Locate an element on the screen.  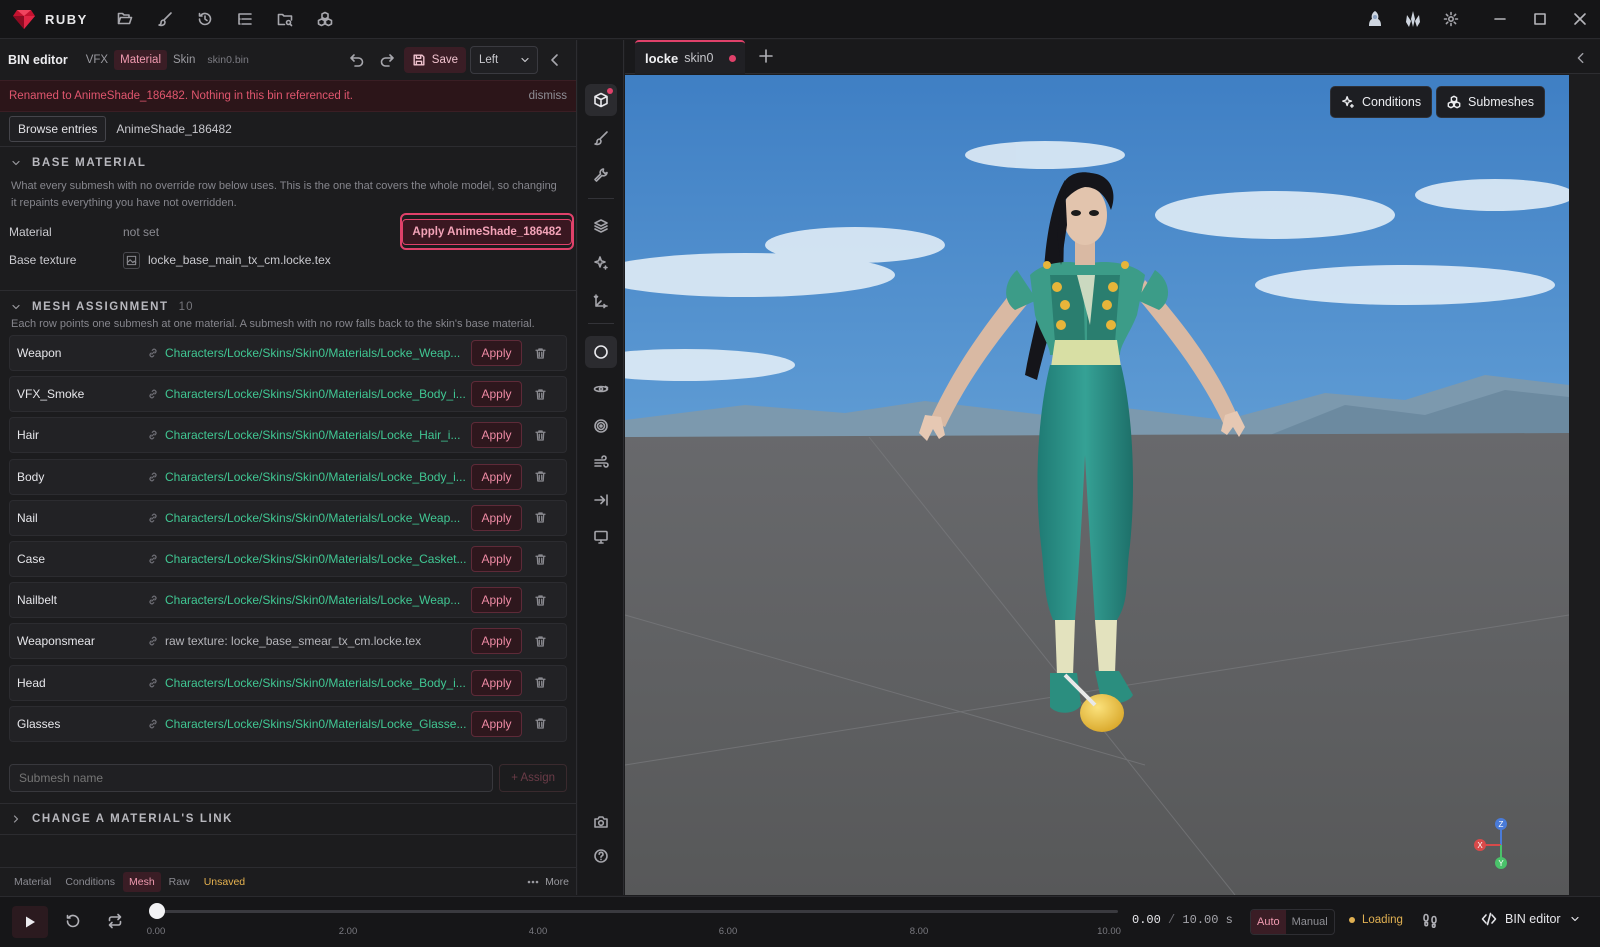
unsaved-dot is located at coordinates (733, 58).